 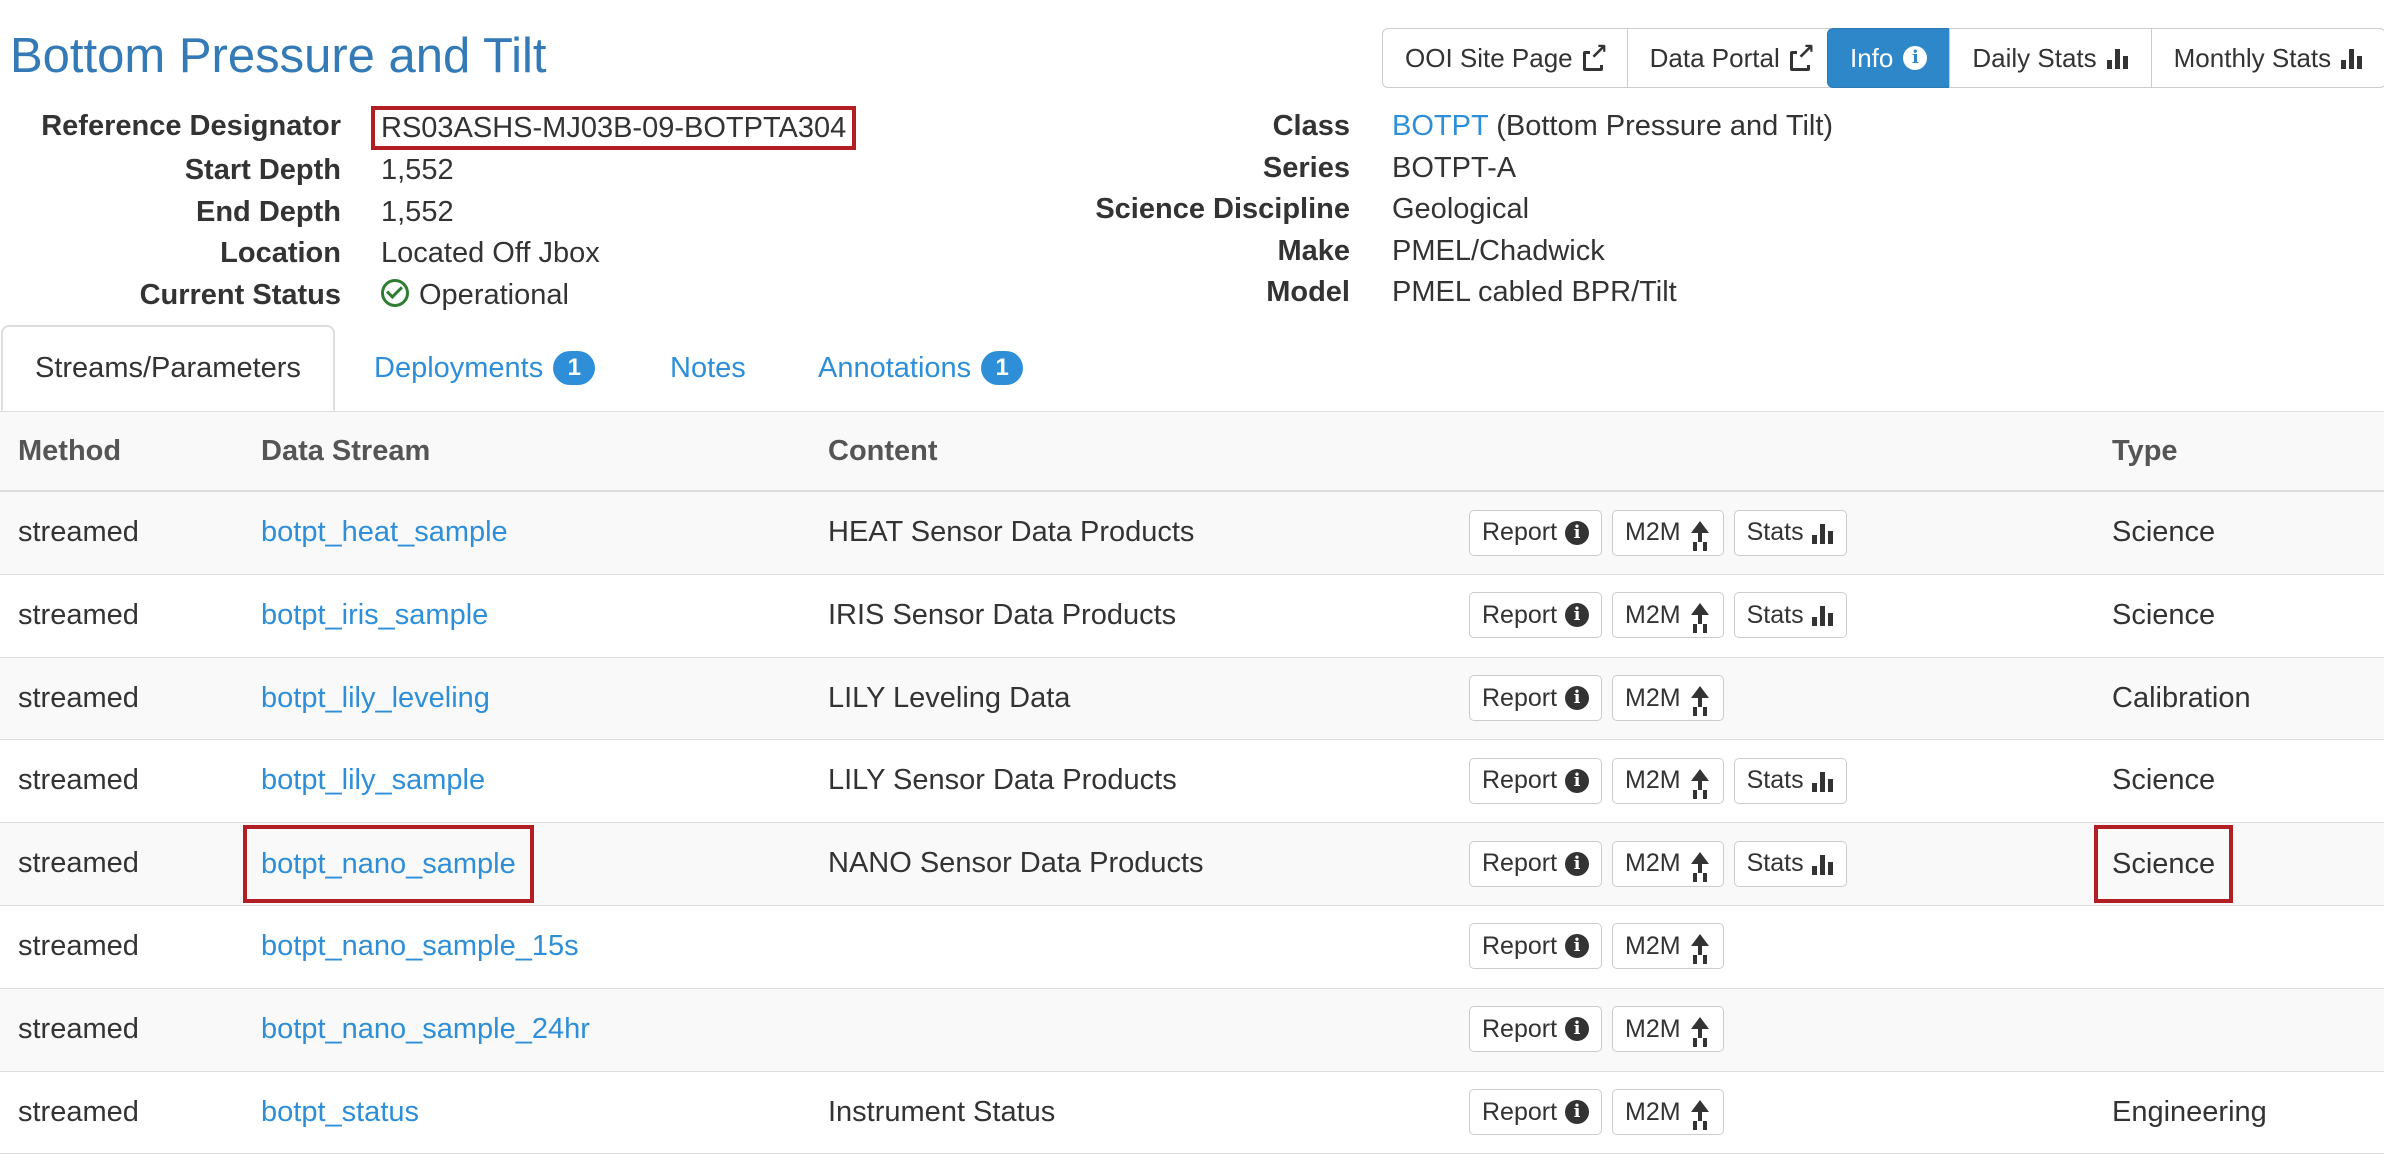 I want to click on type-cell: Engineering, so click(x=2189, y=1112).